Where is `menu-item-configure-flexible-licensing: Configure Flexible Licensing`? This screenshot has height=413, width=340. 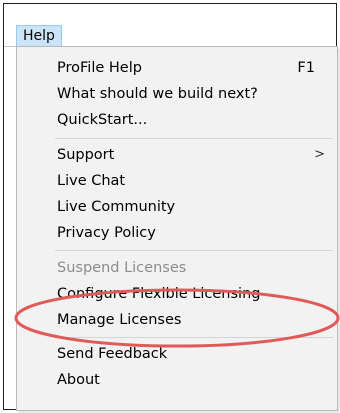 menu-item-configure-flexible-licensing: Configure Flexible Licensing is located at coordinates (177, 294).